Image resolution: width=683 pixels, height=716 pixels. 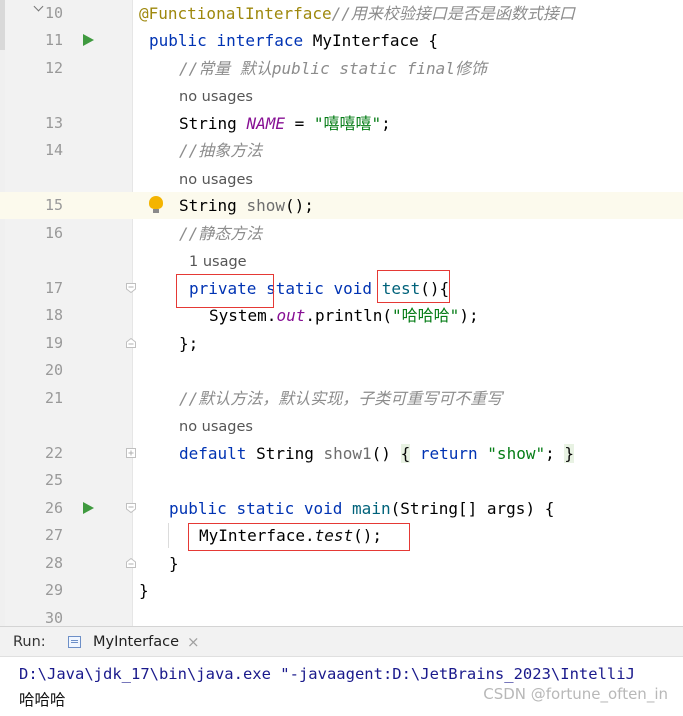 I want to click on code-line-15: 15 String show();, so click(x=341, y=205).